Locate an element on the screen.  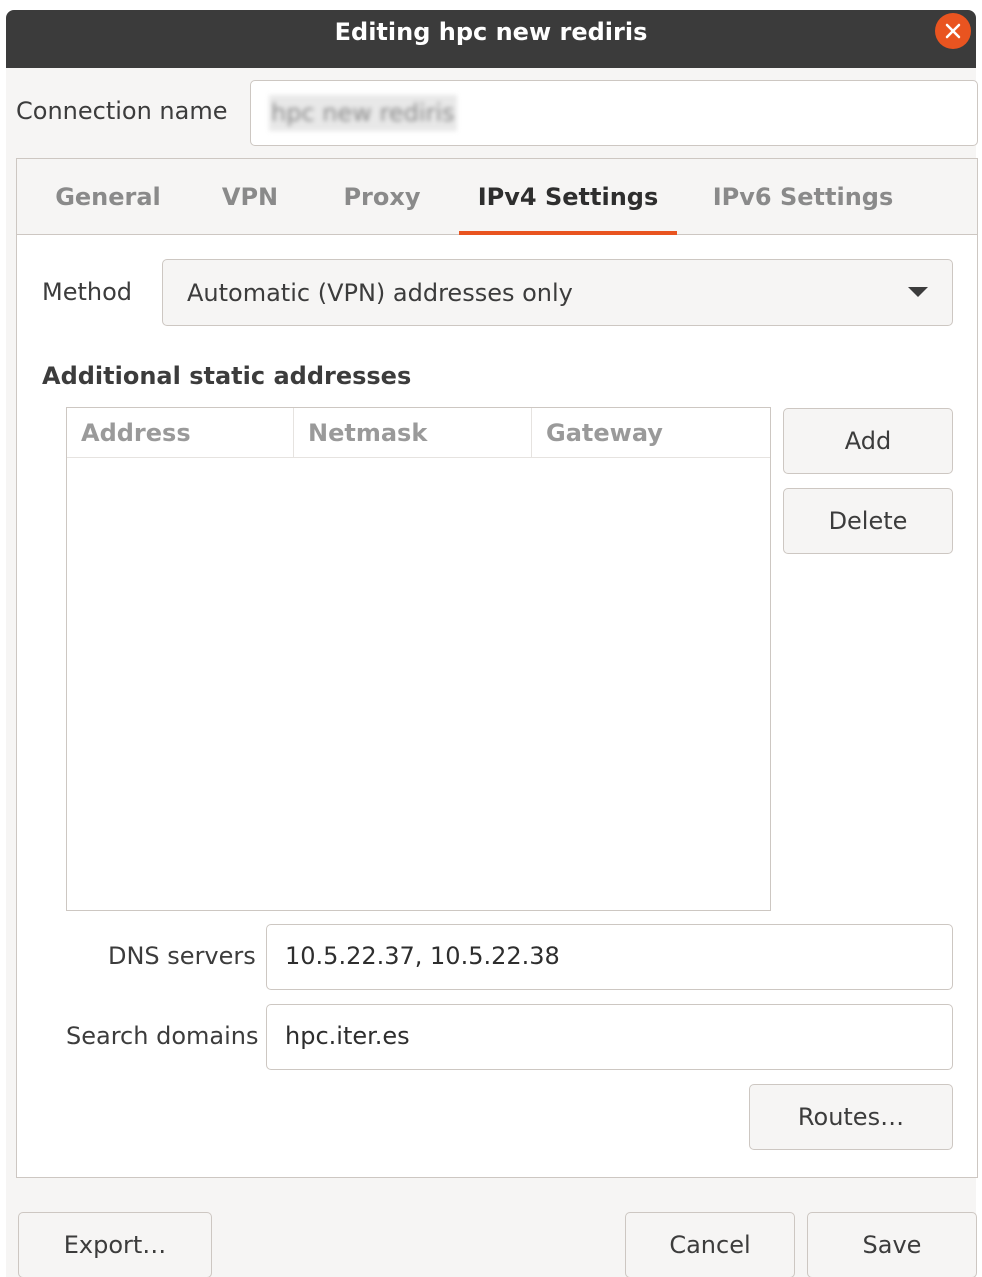
save-button: Save is located at coordinates (892, 1244).